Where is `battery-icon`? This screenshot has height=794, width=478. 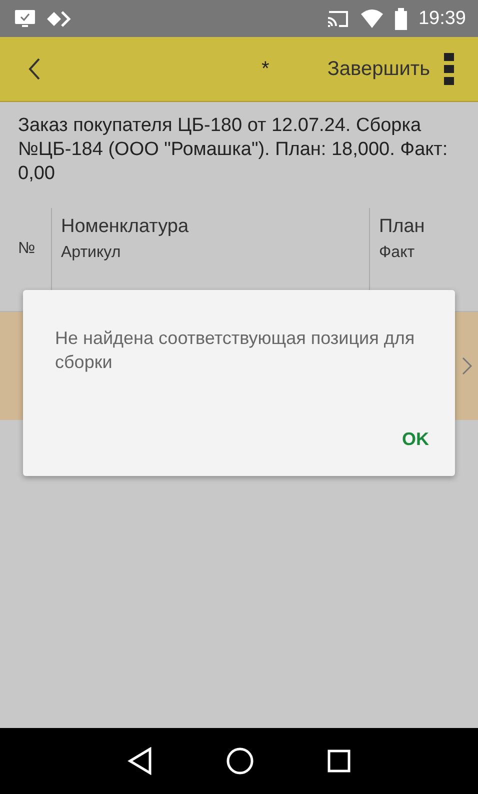
battery-icon is located at coordinates (401, 19).